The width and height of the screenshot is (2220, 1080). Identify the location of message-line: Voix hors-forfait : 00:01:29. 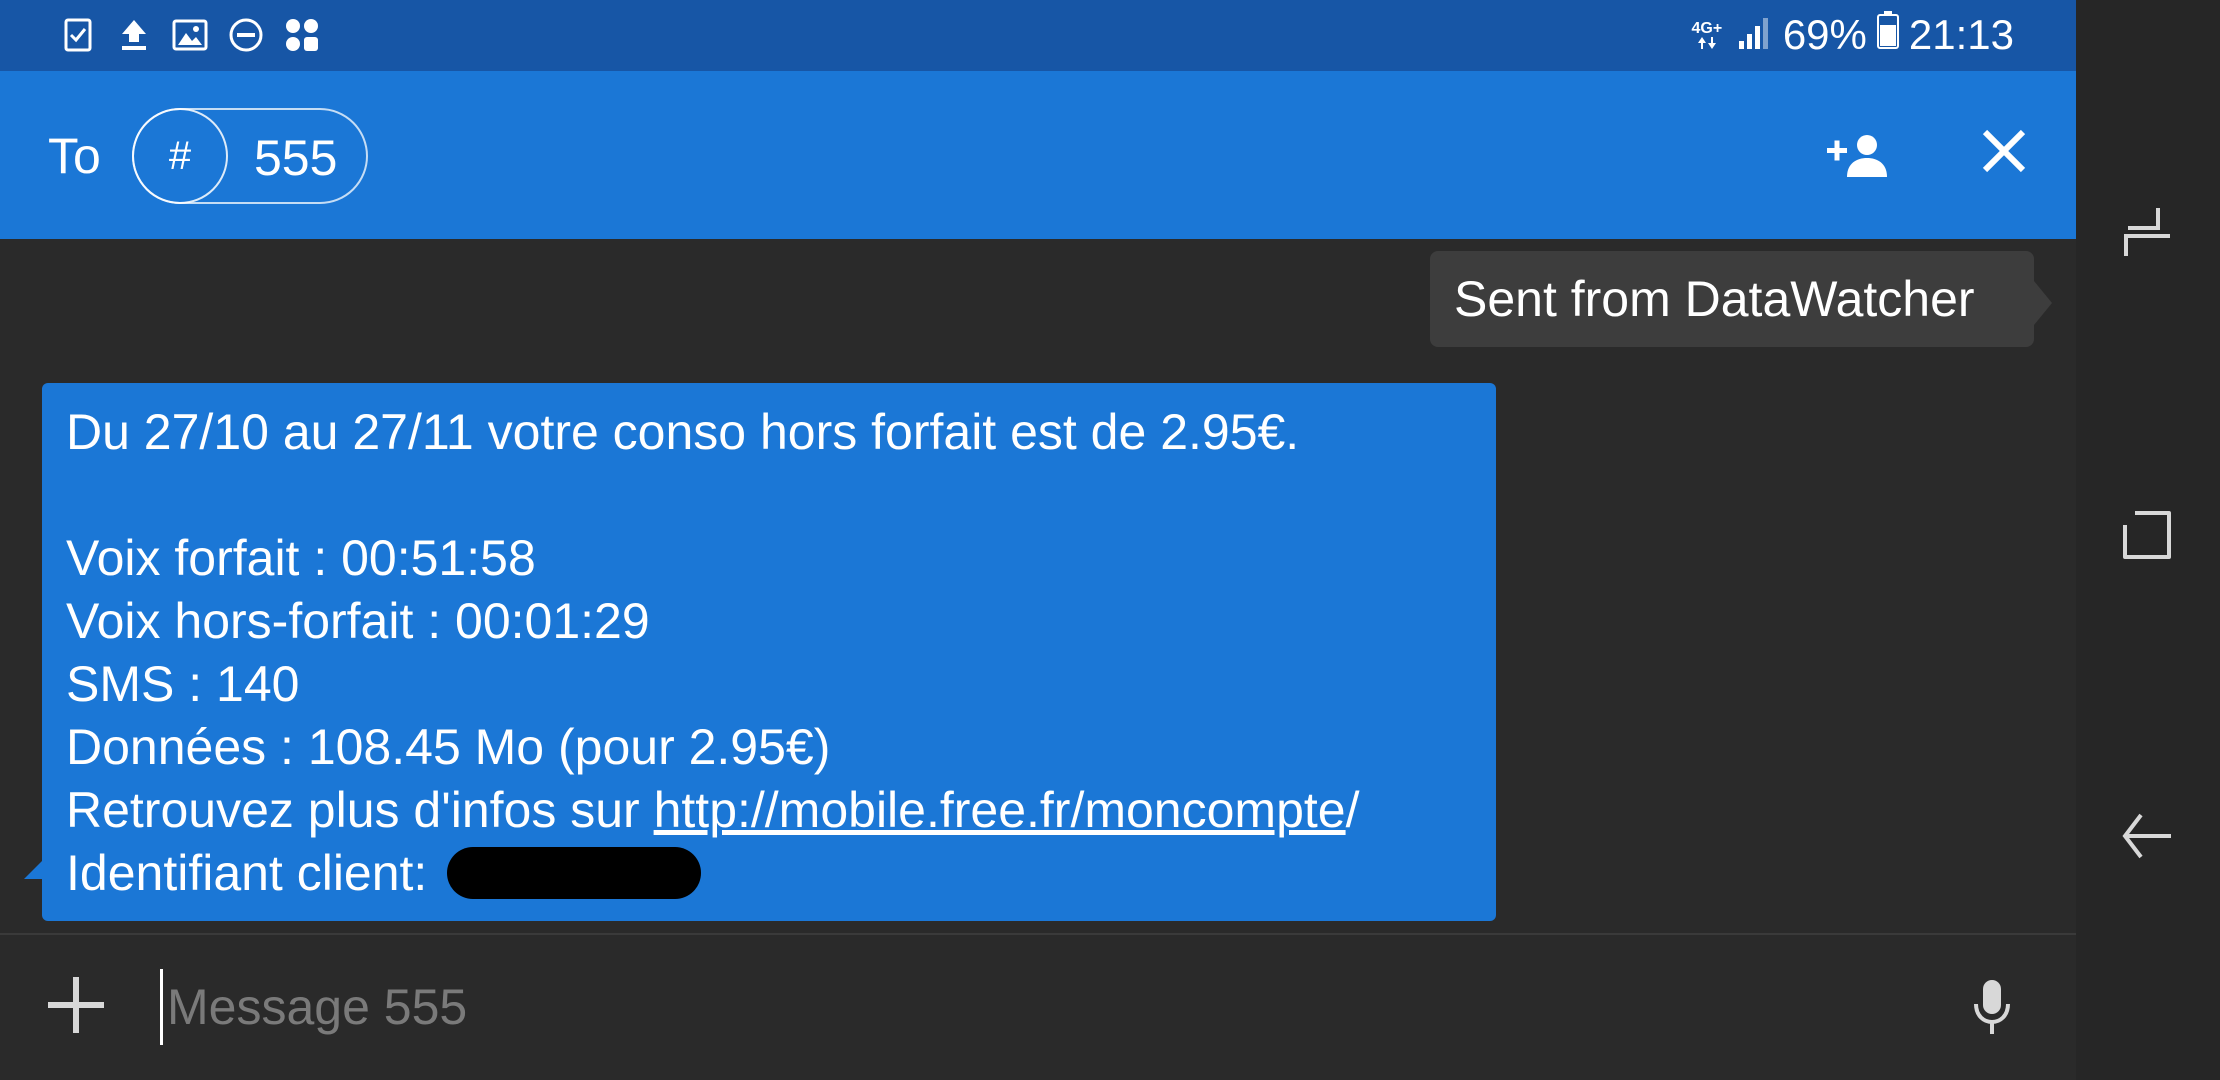
(358, 621).